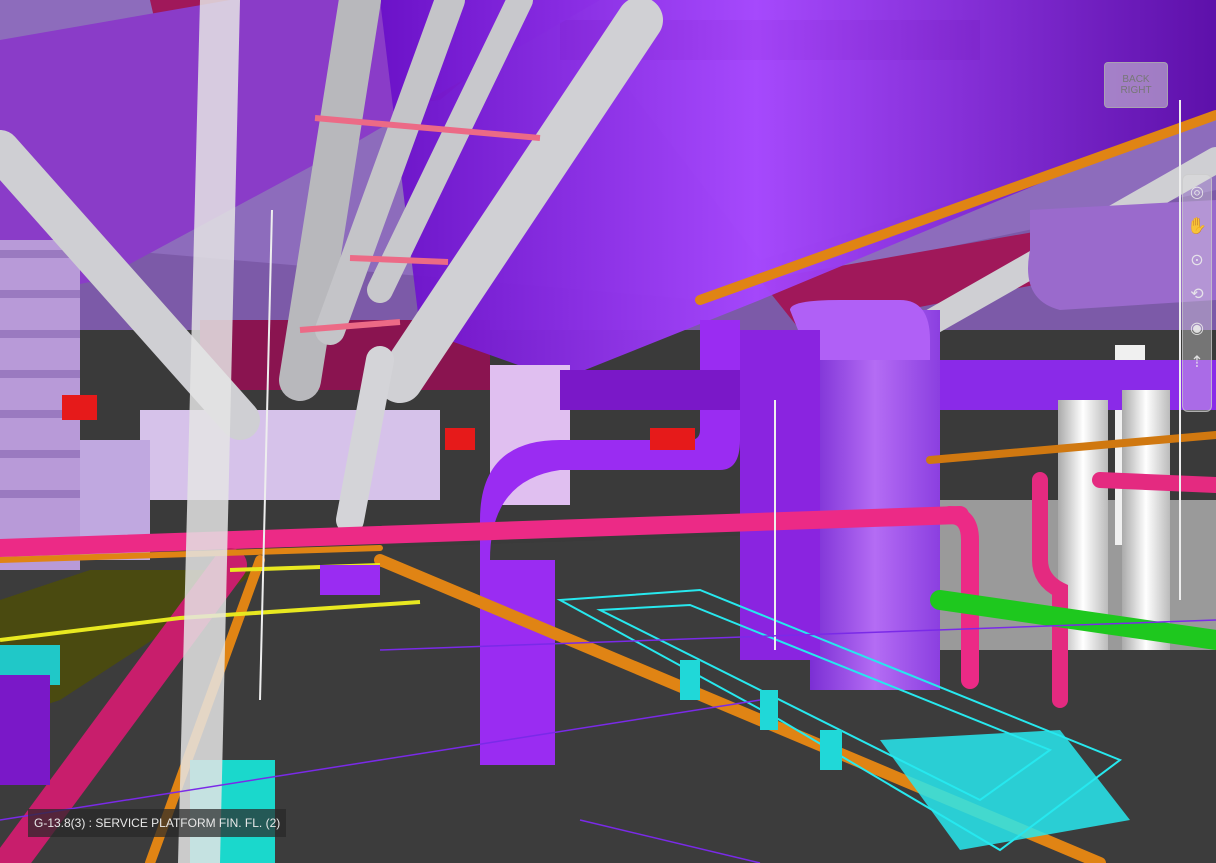 The width and height of the screenshot is (1216, 863). I want to click on navigation-bar: ◎ ✋ ⊙ ⟲ ◉ ⇡, so click(1197, 293).